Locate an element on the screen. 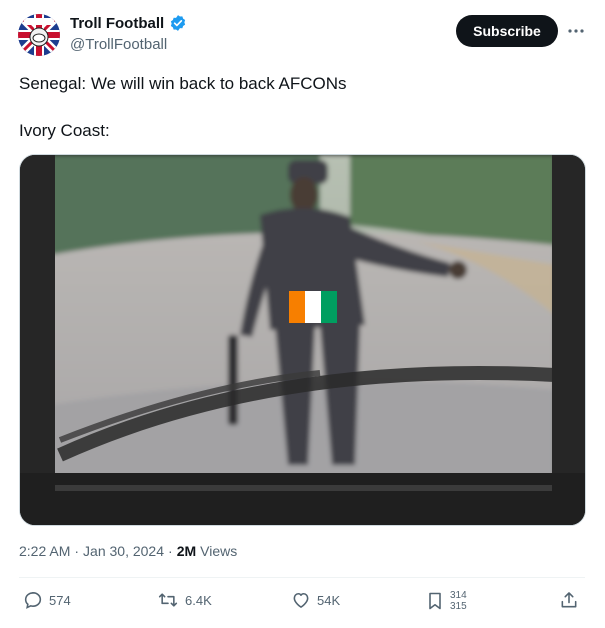 This screenshot has height=628, width=605. bookmark-count: 314 315 is located at coordinates (458, 601).